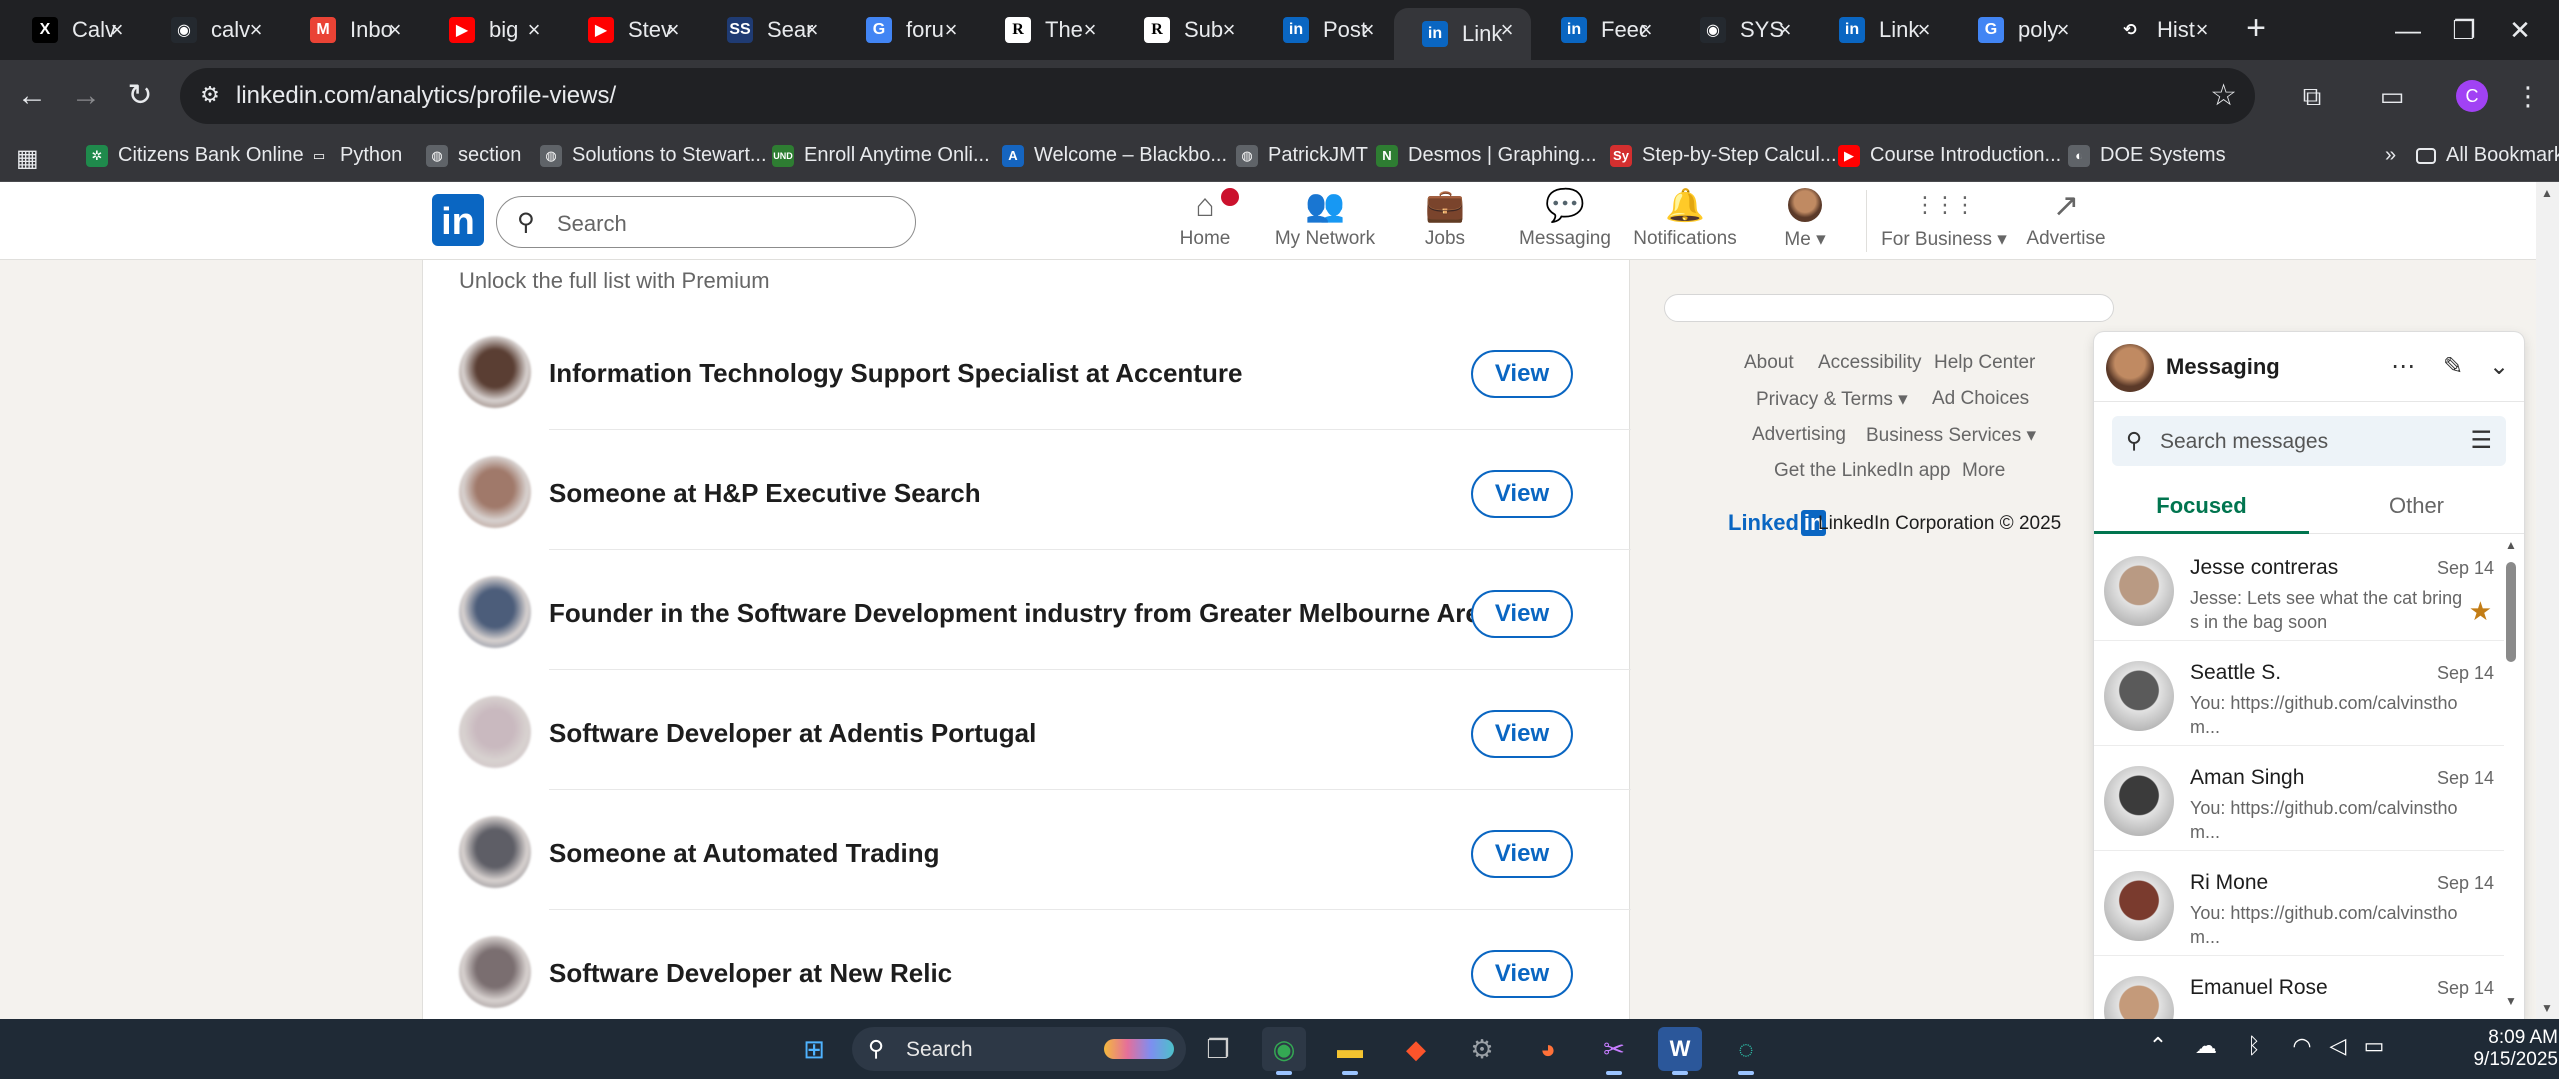 This screenshot has height=1079, width=2559. Describe the element at coordinates (2392, 96) in the screenshot. I see `cast-icon: ▭` at that location.